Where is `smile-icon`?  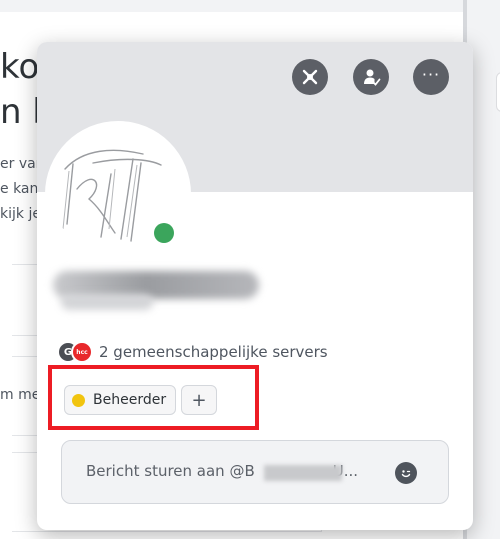
smile-icon is located at coordinates (406, 474).